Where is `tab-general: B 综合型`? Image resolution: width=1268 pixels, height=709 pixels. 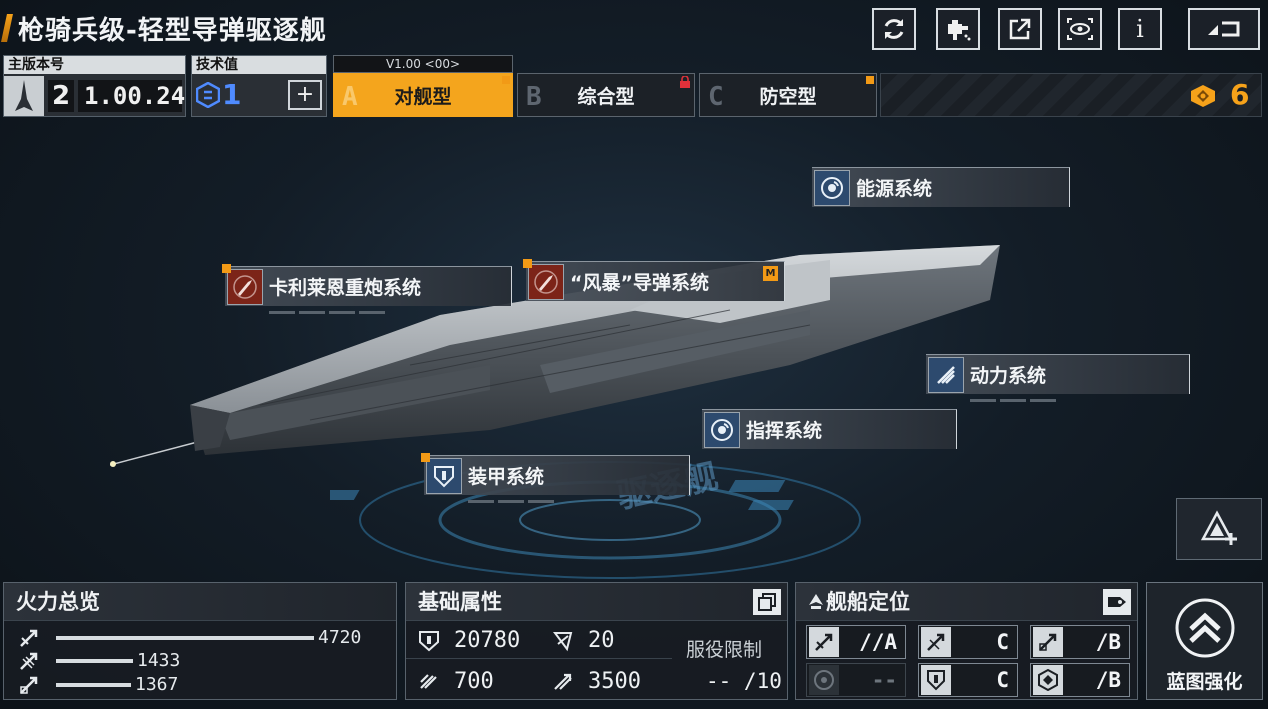
tab-general: B 综合型 is located at coordinates (606, 95).